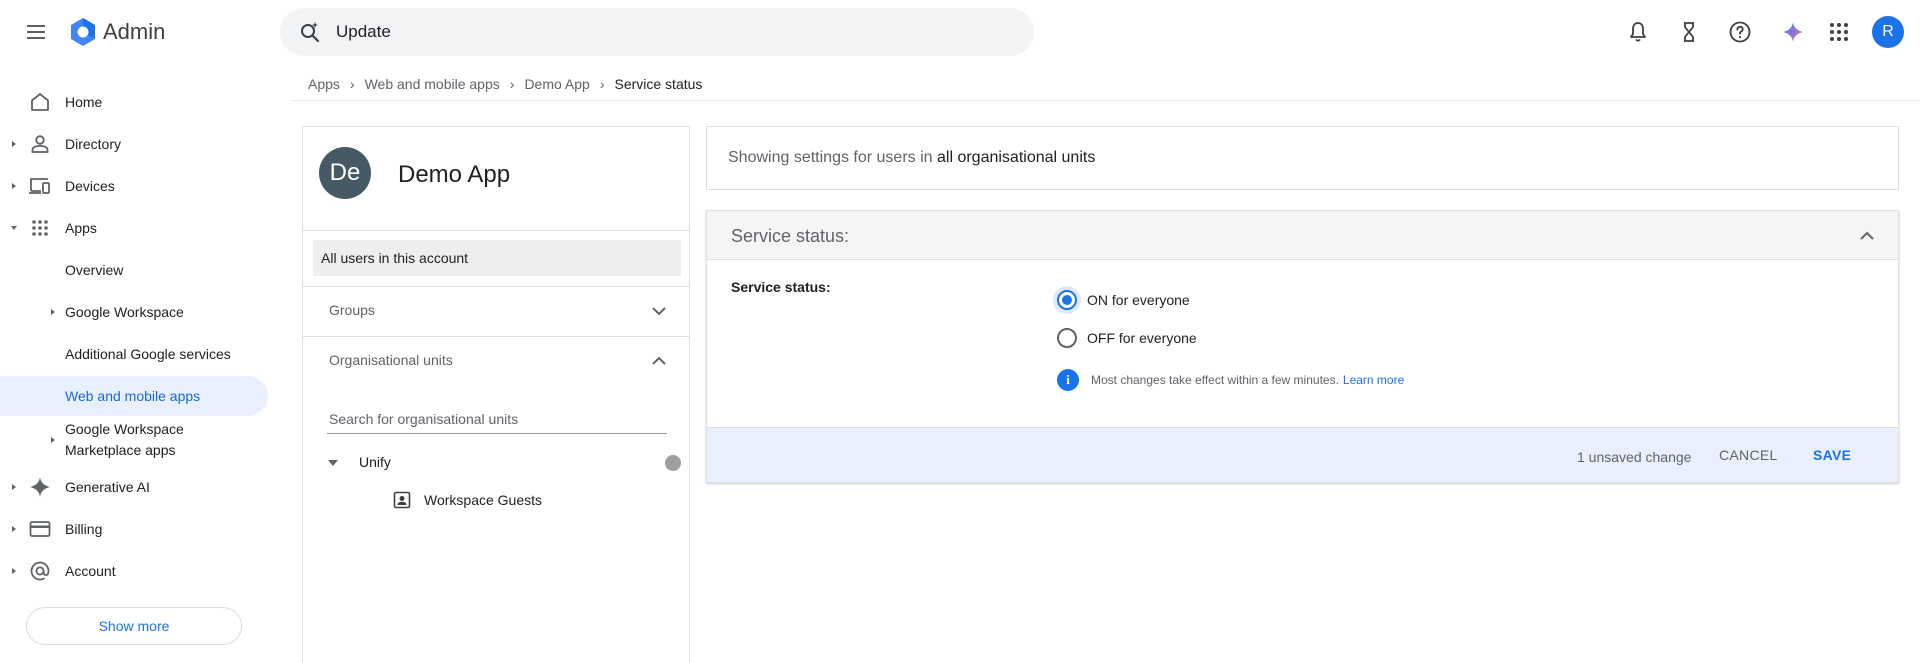 The width and height of the screenshot is (1920, 663). What do you see at coordinates (402, 500) in the screenshot?
I see `guest-badge-icon` at bounding box center [402, 500].